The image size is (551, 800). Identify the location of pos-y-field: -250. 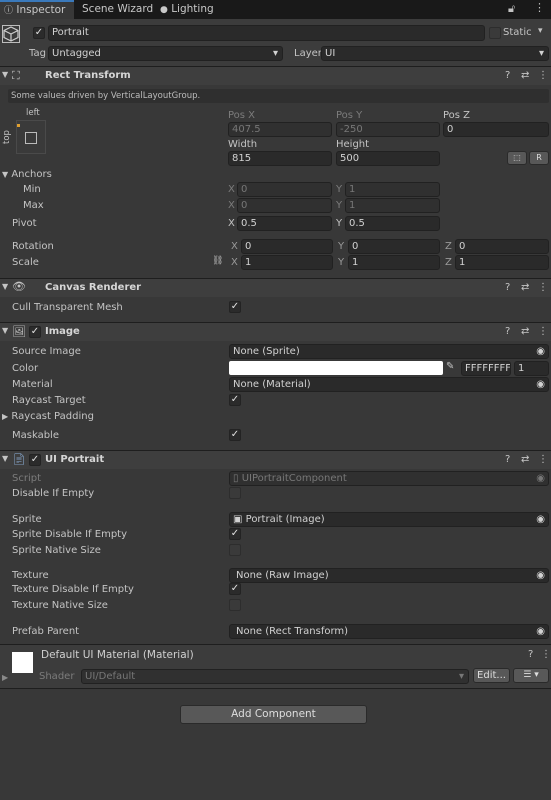
(388, 129).